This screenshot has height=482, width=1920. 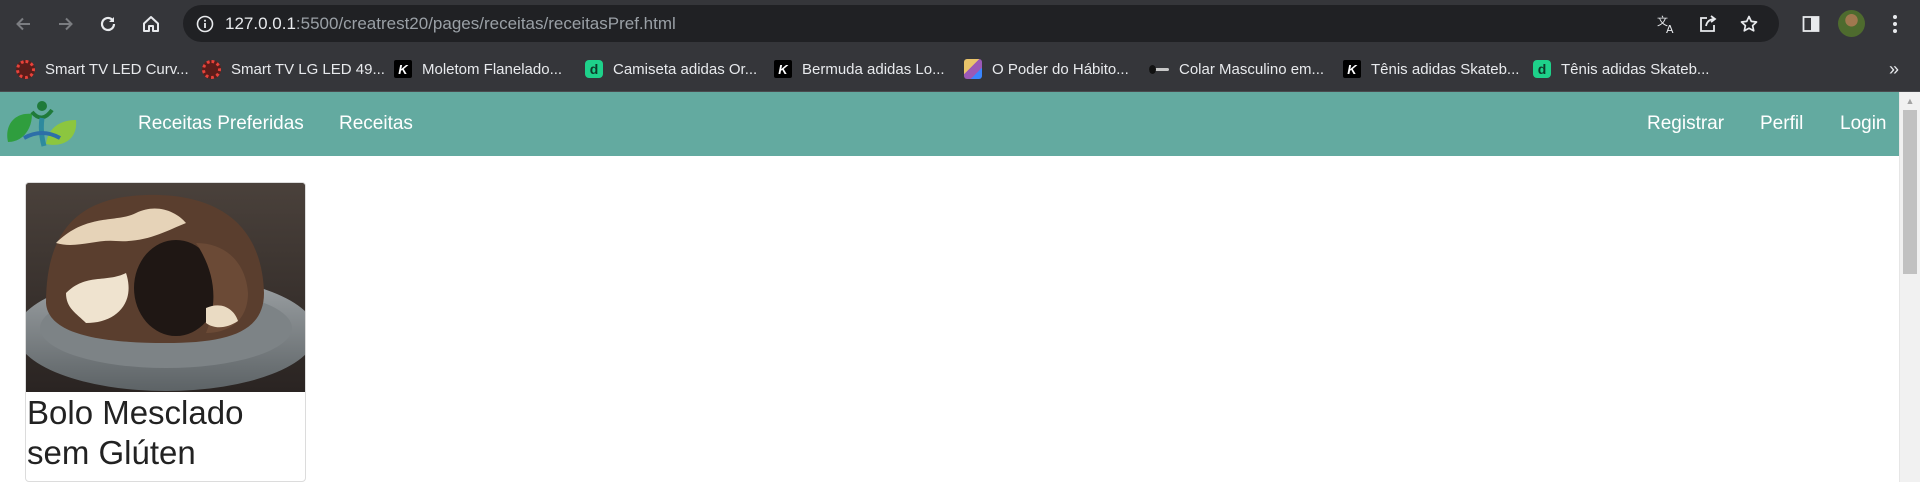 I want to click on nav-link-login: Login, so click(x=1863, y=124).